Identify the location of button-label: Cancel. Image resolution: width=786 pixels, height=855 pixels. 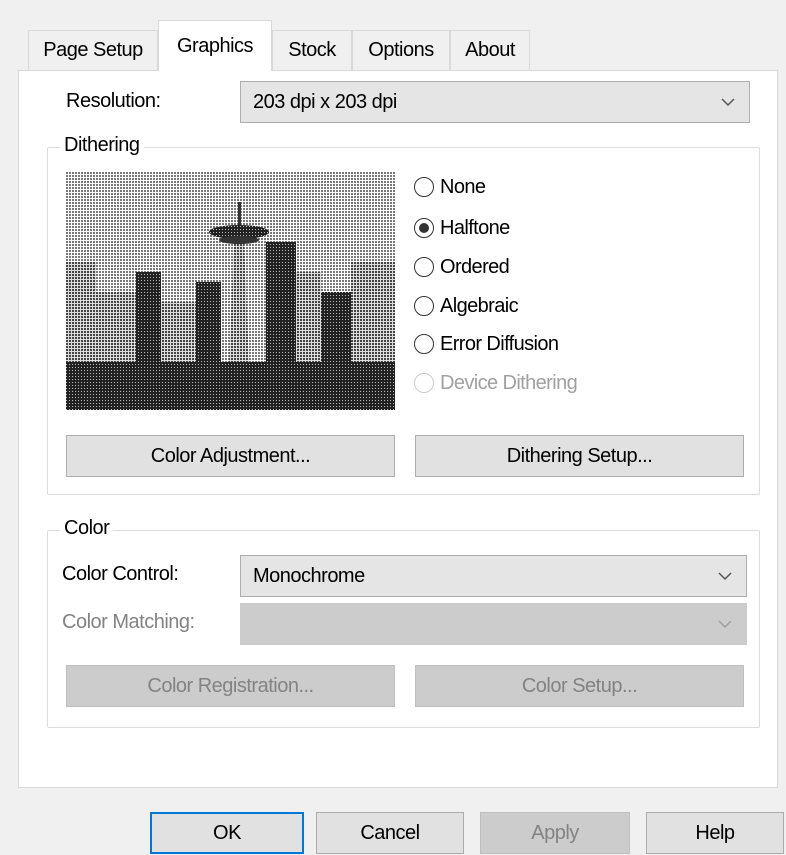
(390, 832).